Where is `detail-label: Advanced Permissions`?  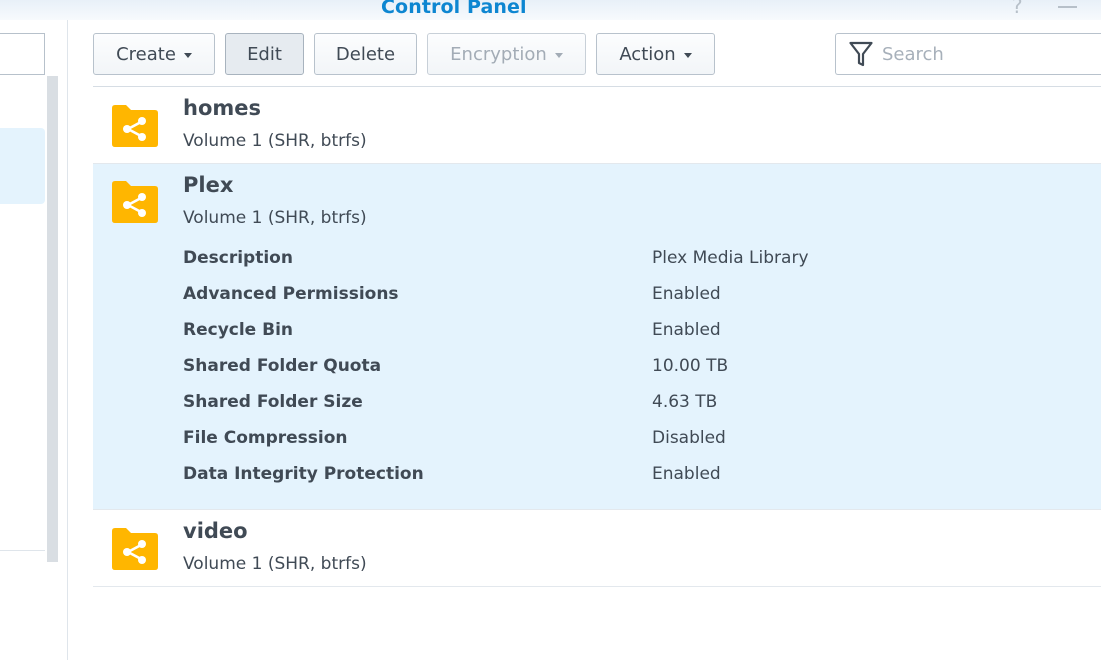 detail-label: Advanced Permissions is located at coordinates (291, 294).